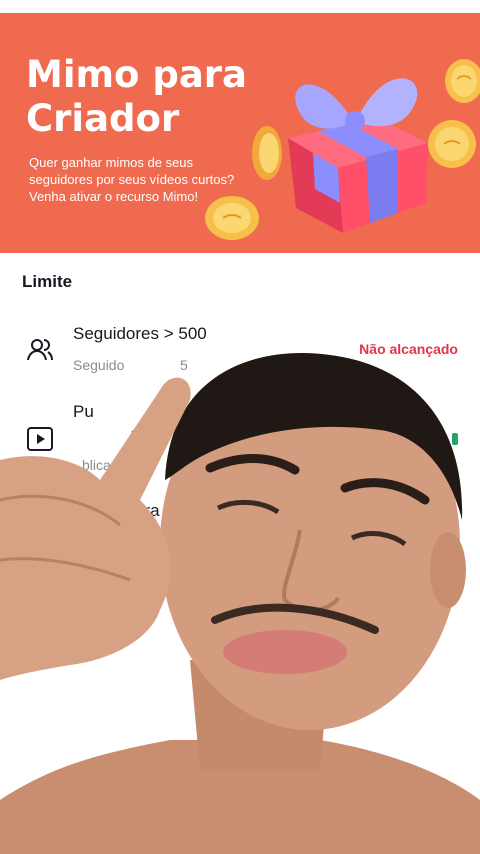 The width and height of the screenshot is (480, 854). Describe the element at coordinates (240, 6) in the screenshot. I see `status-bar-area` at that location.